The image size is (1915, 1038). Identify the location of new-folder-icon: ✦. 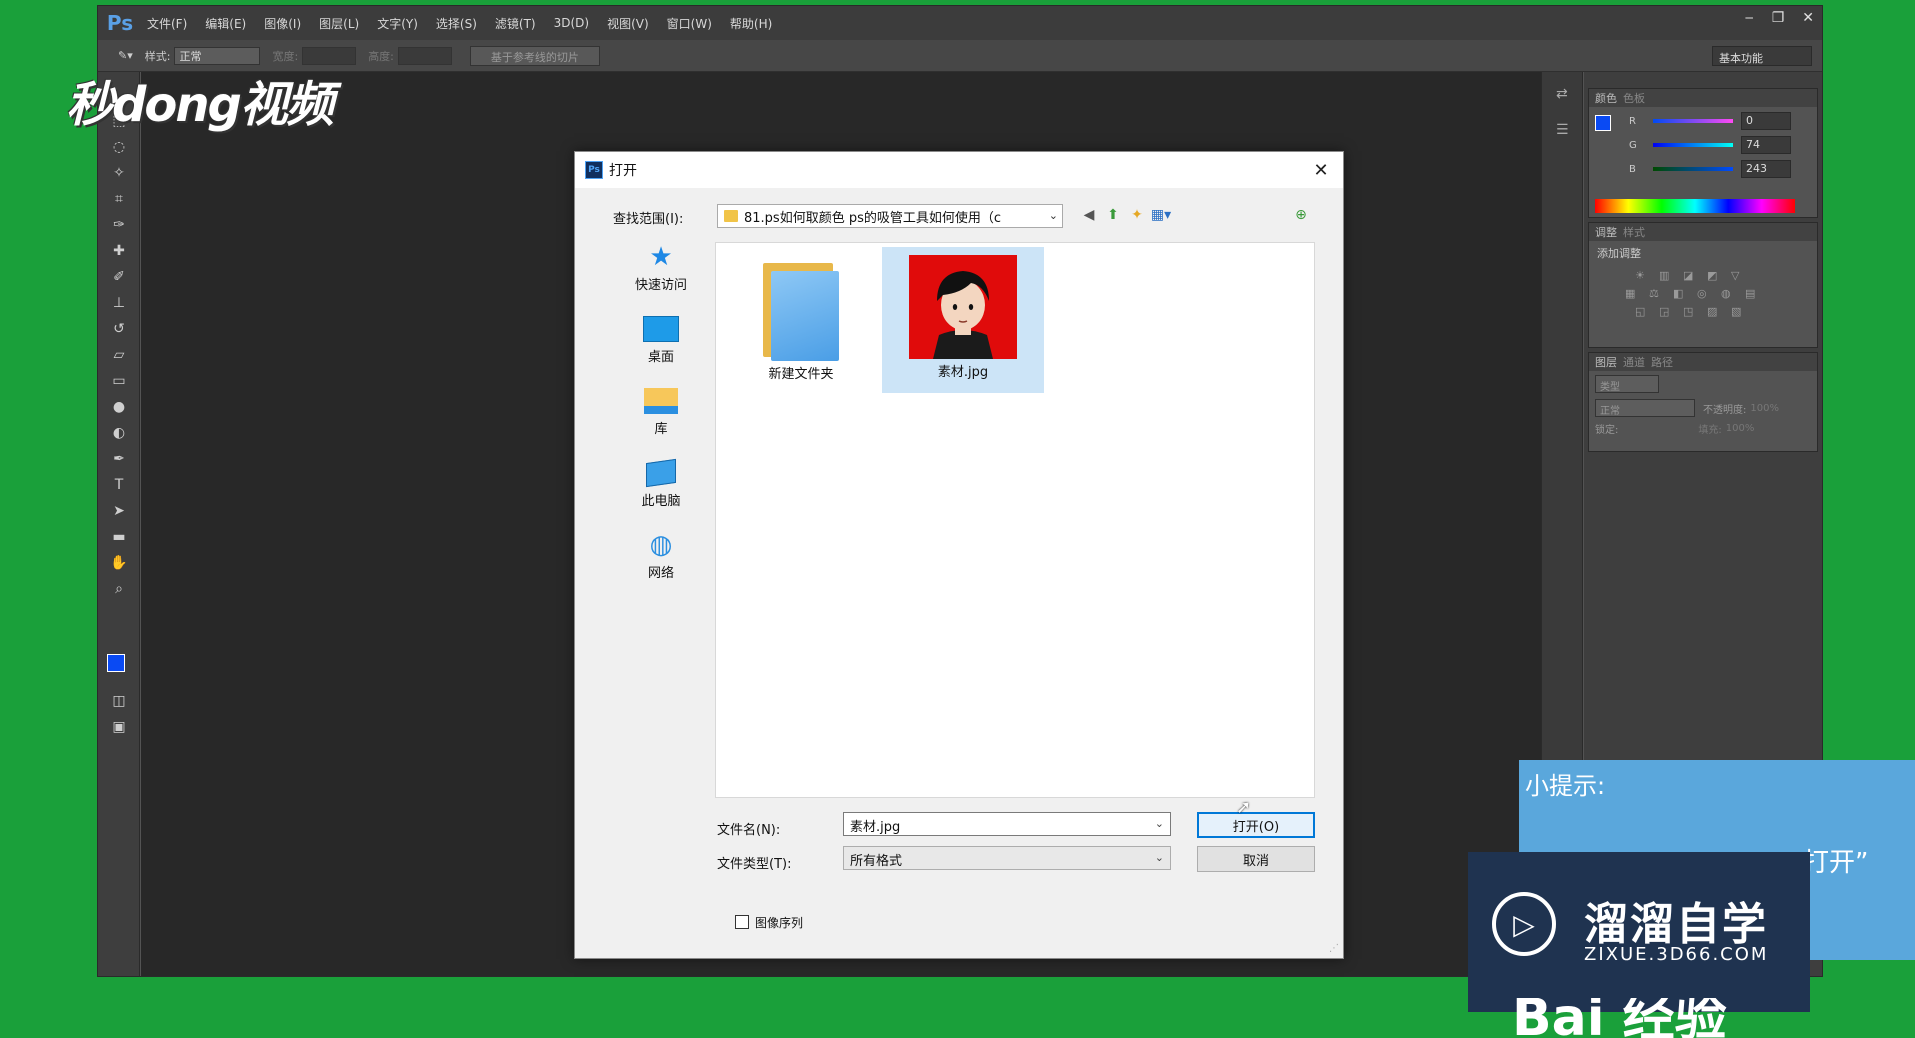
(1137, 215).